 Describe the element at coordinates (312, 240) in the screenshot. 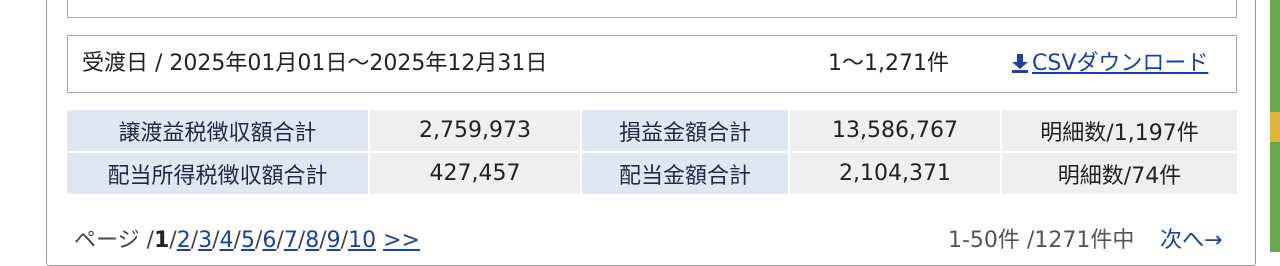

I see `page-link: 8` at that location.